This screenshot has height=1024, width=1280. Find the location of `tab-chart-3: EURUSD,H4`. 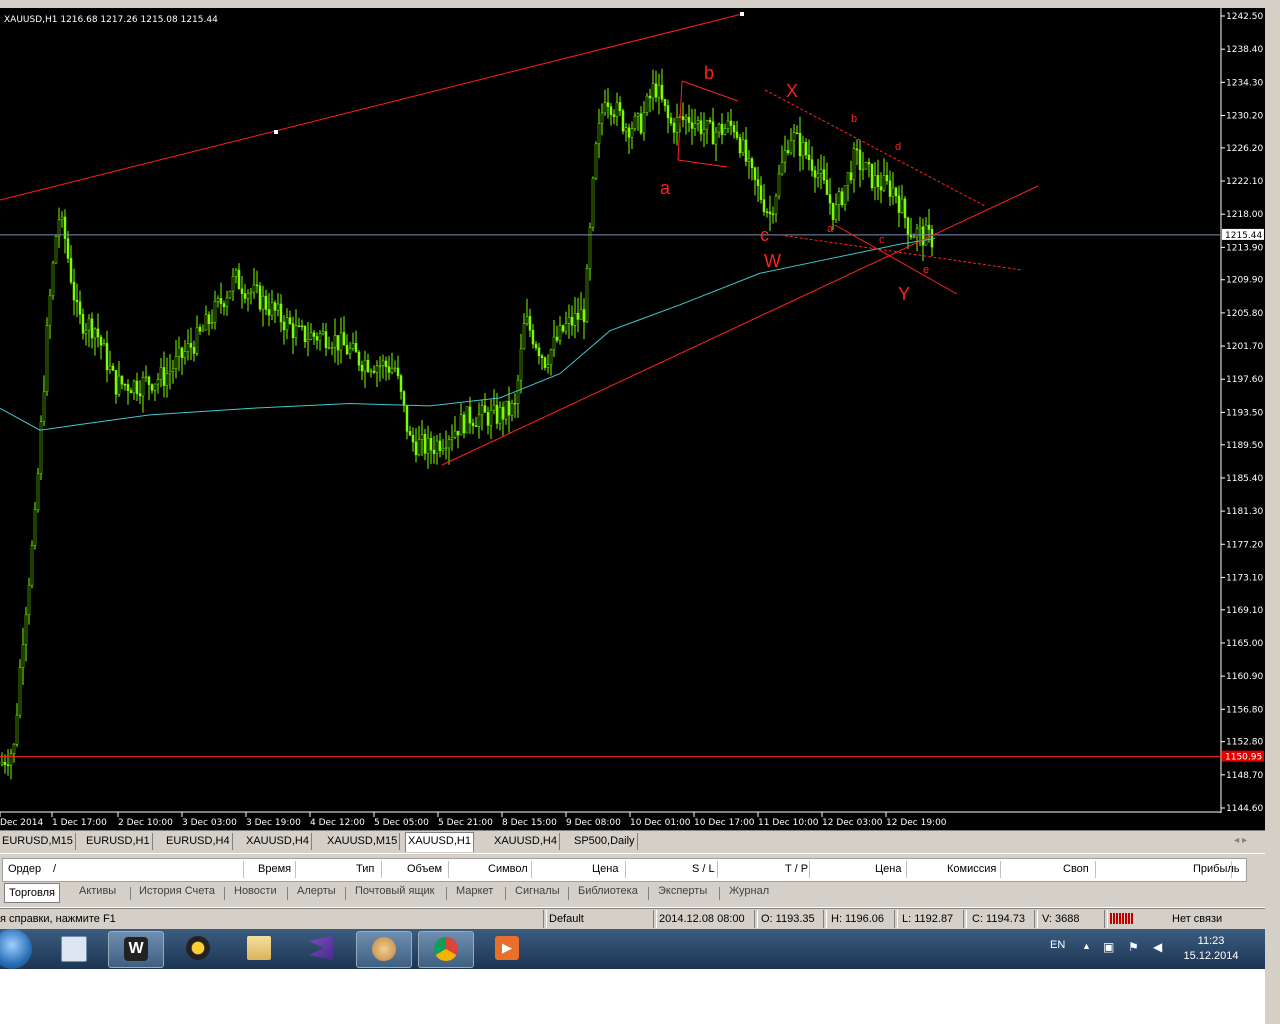

tab-chart-3: EURUSD,H4 is located at coordinates (198, 841).